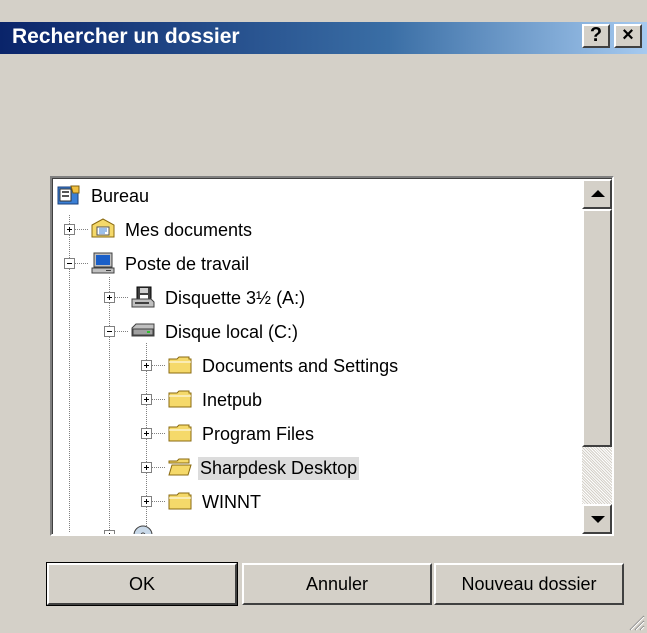  What do you see at coordinates (313, 503) in the screenshot?
I see `tree-item-winnt: WINNT` at bounding box center [313, 503].